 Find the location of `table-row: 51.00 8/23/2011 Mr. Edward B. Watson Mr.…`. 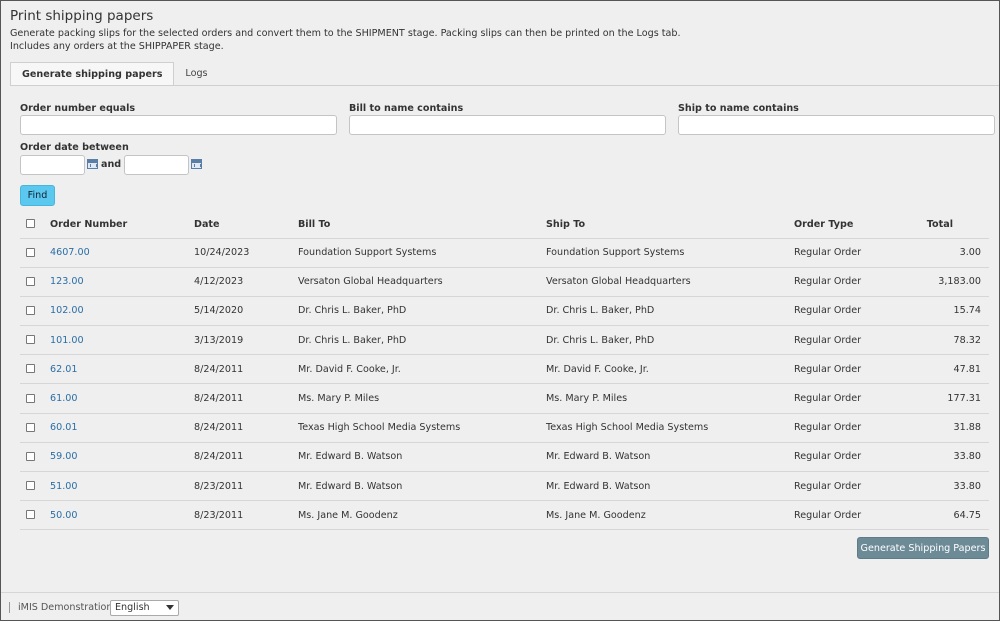

table-row: 51.00 8/23/2011 Mr. Edward B. Watson Mr.… is located at coordinates (504, 485).